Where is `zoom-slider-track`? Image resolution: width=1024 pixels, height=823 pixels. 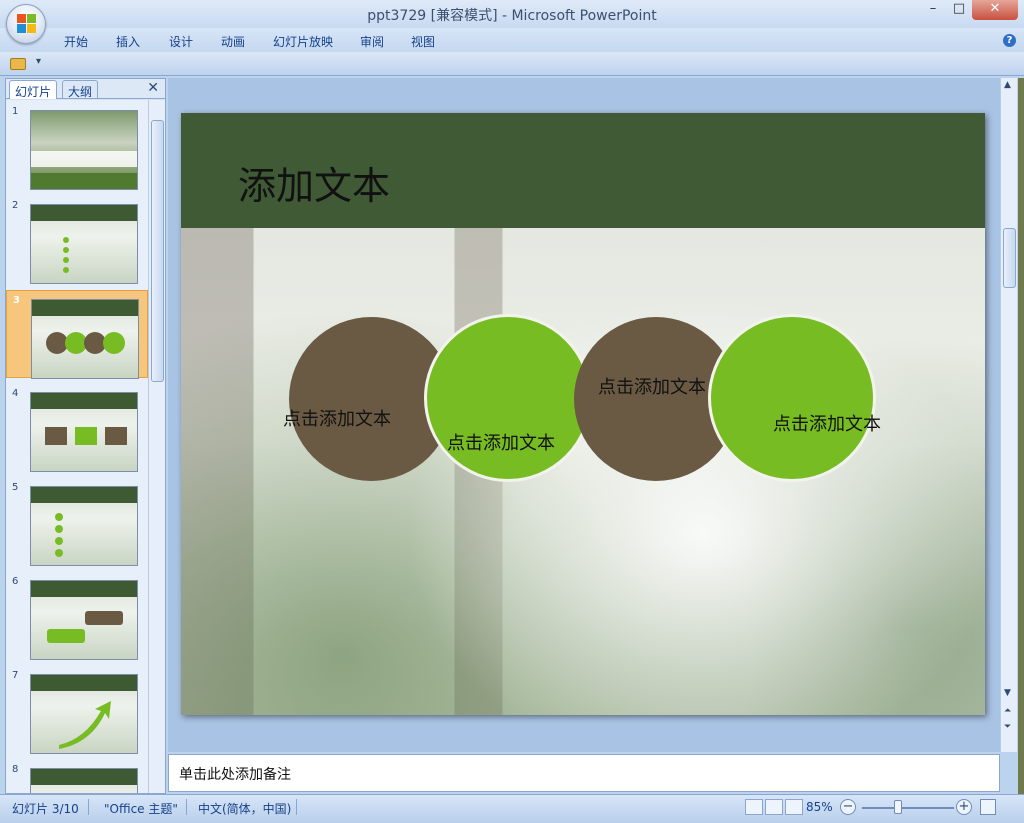
zoom-slider-track is located at coordinates (908, 808).